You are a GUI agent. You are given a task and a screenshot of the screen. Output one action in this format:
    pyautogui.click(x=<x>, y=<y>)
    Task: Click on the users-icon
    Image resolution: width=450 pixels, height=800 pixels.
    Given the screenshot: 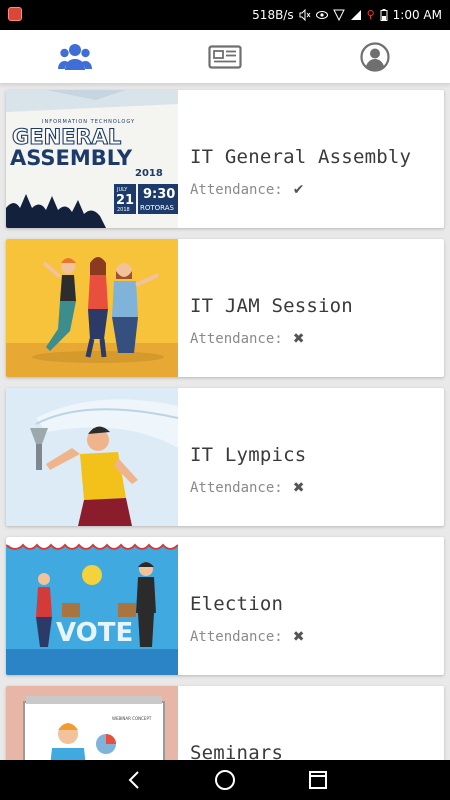 What is the action you would take?
    pyautogui.click(x=75, y=57)
    